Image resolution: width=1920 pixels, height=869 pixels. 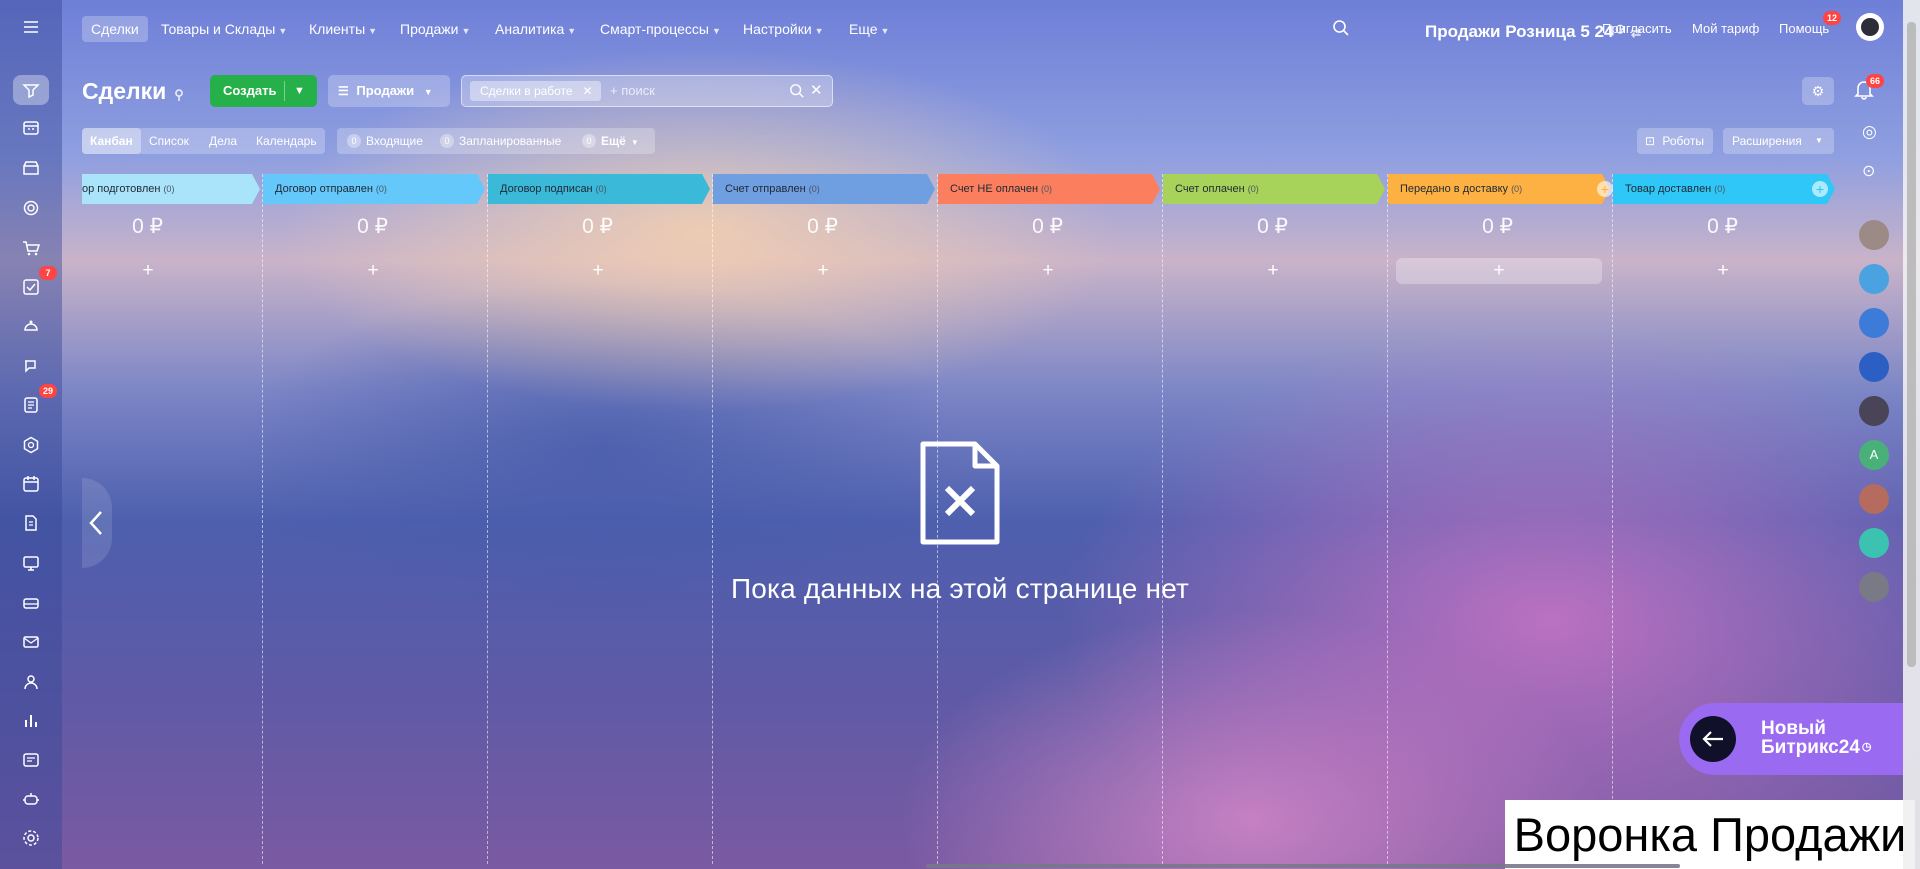 I want to click on funnel-label: Продажи, so click(x=385, y=90).